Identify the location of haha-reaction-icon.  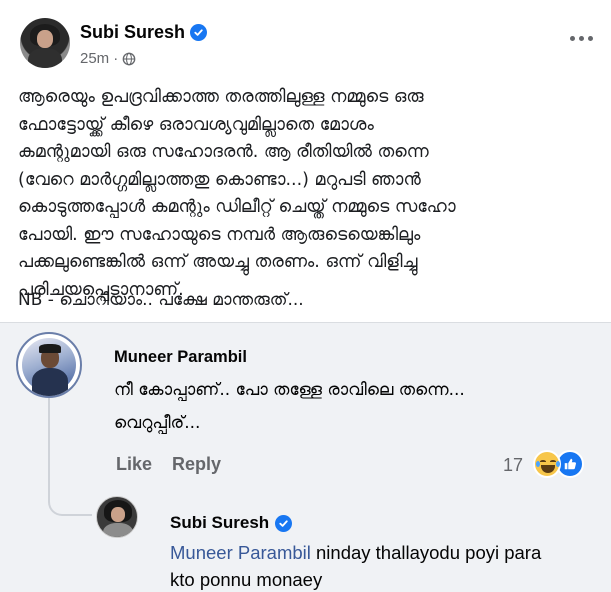
(547, 464).